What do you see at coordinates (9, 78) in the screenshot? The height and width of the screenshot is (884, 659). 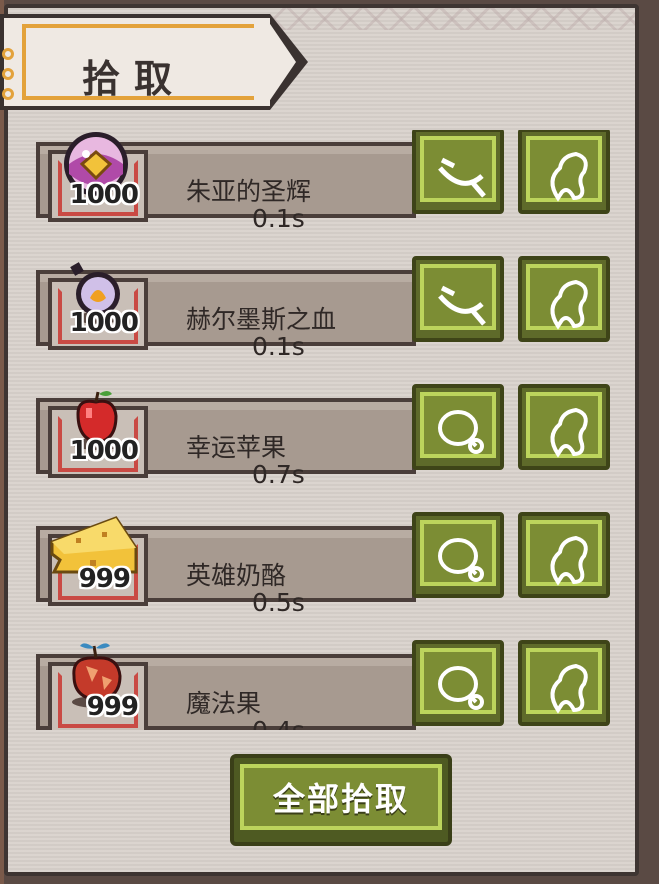 I see `binder-rings` at bounding box center [9, 78].